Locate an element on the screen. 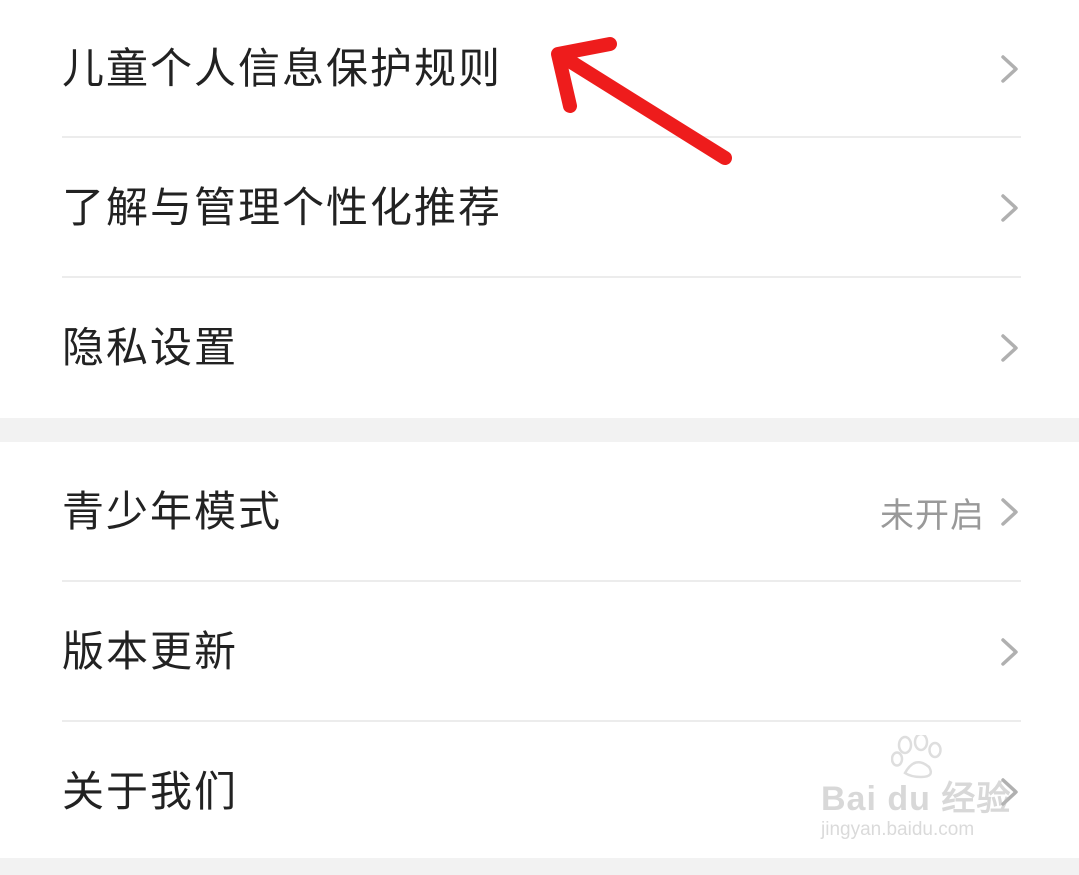  settings-item-teen-mode: 青少年模式 未开启 is located at coordinates (541, 512).